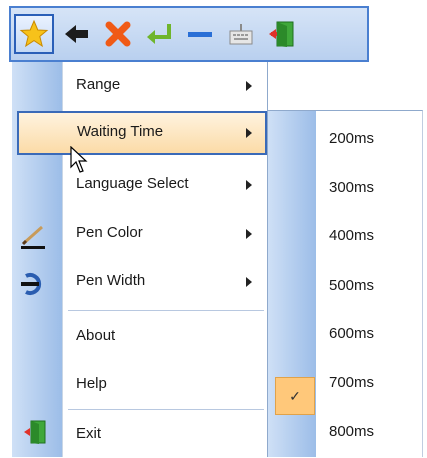  I want to click on submenu-item-400ms: 400ms, so click(345, 238).